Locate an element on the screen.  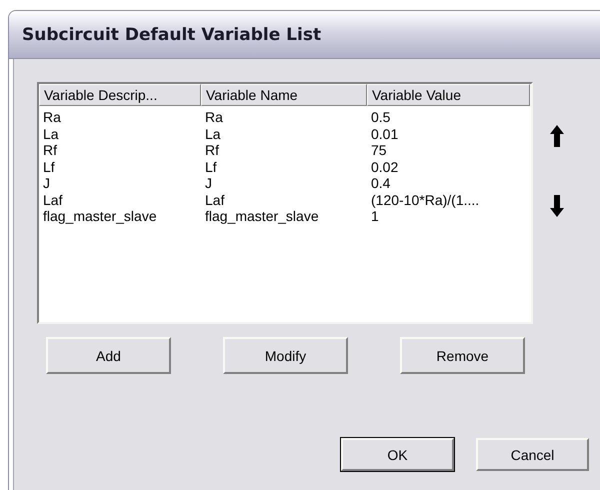
table-cell-text: 0.5 is located at coordinates (381, 117).